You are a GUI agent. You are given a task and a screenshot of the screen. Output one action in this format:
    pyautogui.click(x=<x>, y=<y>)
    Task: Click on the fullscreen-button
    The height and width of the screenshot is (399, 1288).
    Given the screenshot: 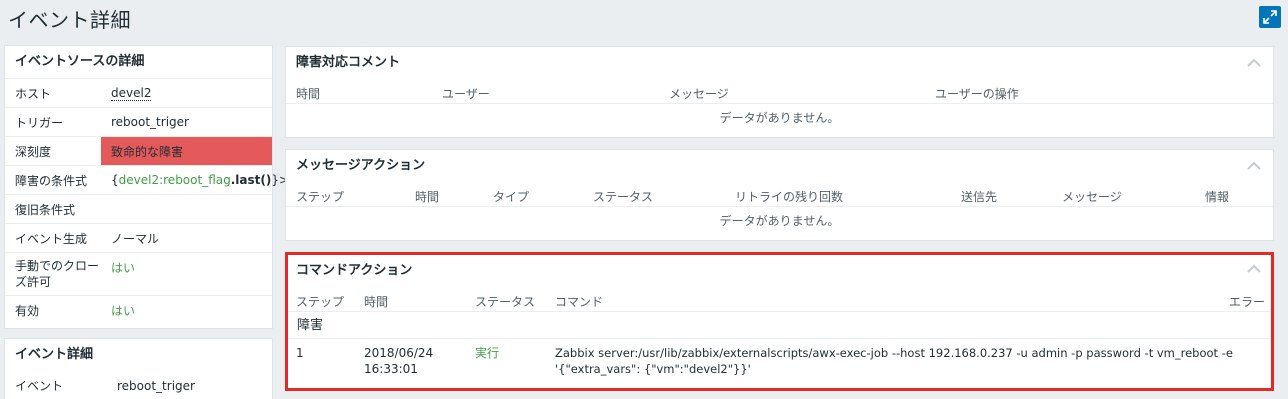 What is the action you would take?
    pyautogui.click(x=1270, y=17)
    